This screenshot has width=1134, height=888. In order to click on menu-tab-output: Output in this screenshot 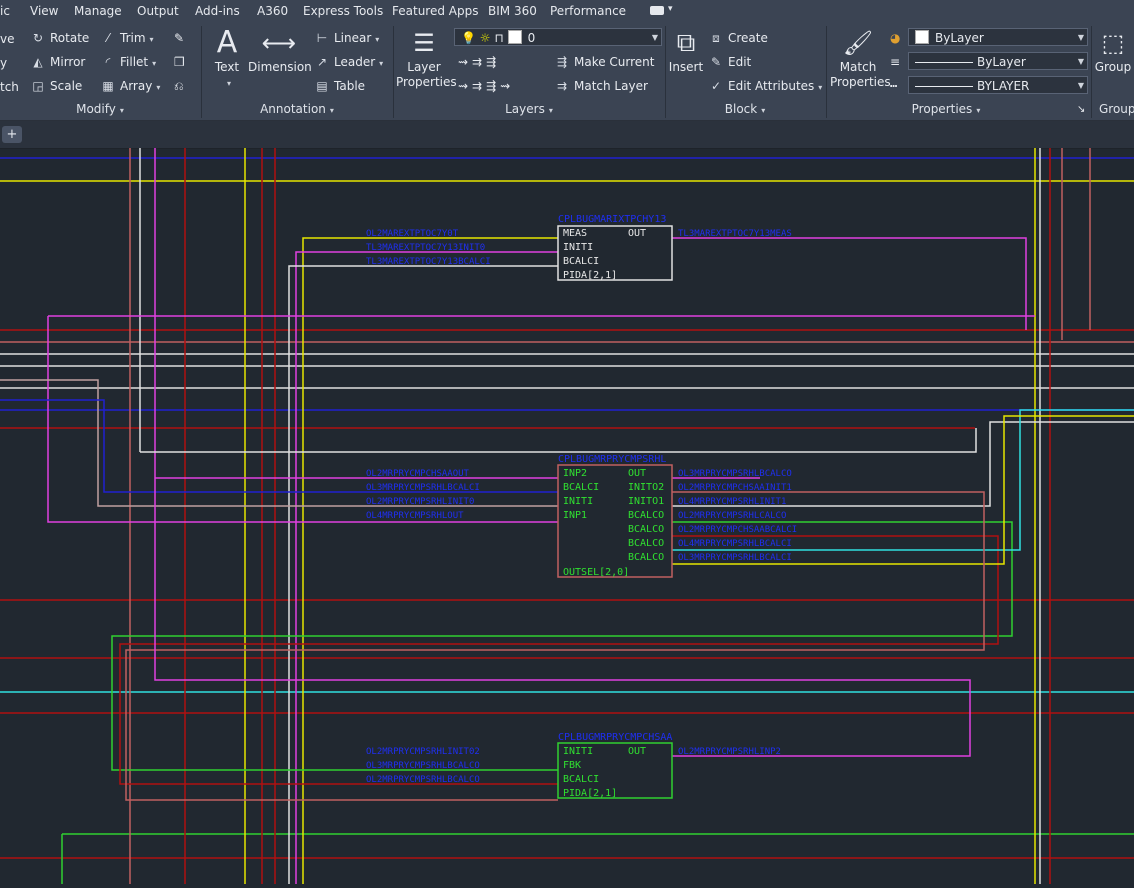, I will do `click(158, 11)`.